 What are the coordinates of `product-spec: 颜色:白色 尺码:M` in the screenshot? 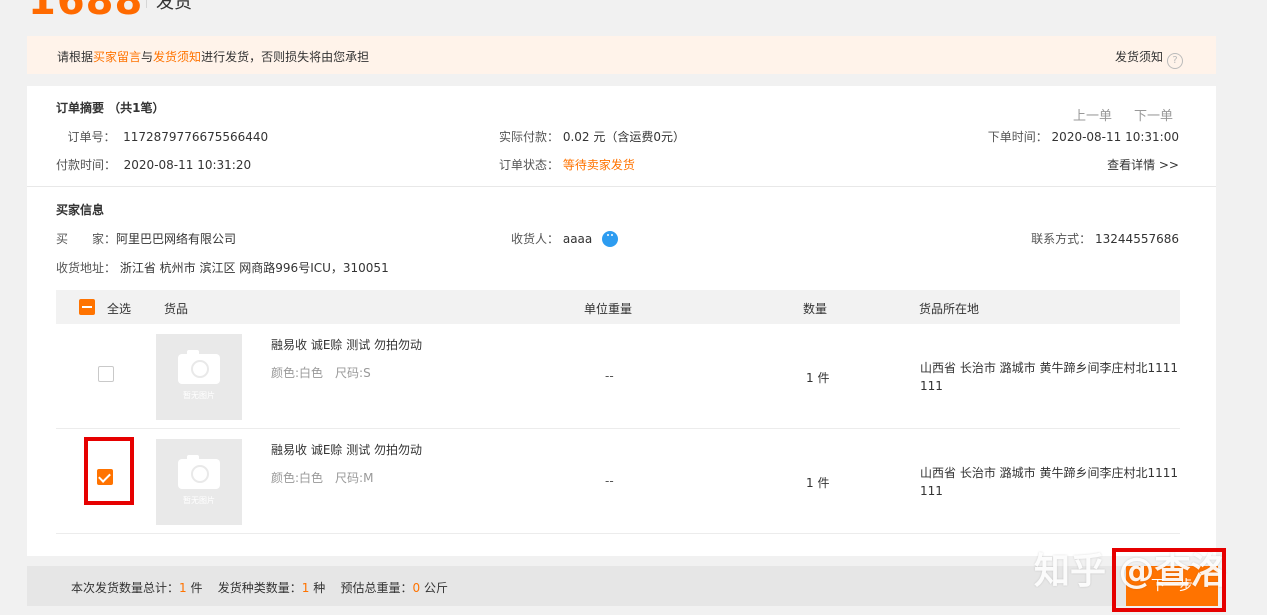 It's located at (322, 478).